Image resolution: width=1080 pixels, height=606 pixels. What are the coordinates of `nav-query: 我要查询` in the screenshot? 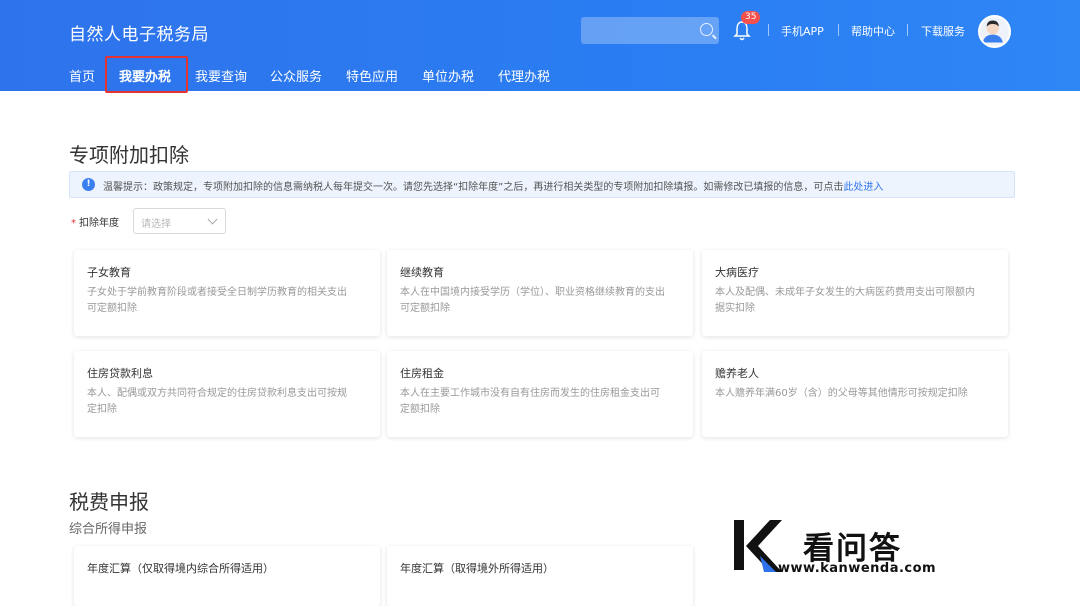 It's located at (221, 75).